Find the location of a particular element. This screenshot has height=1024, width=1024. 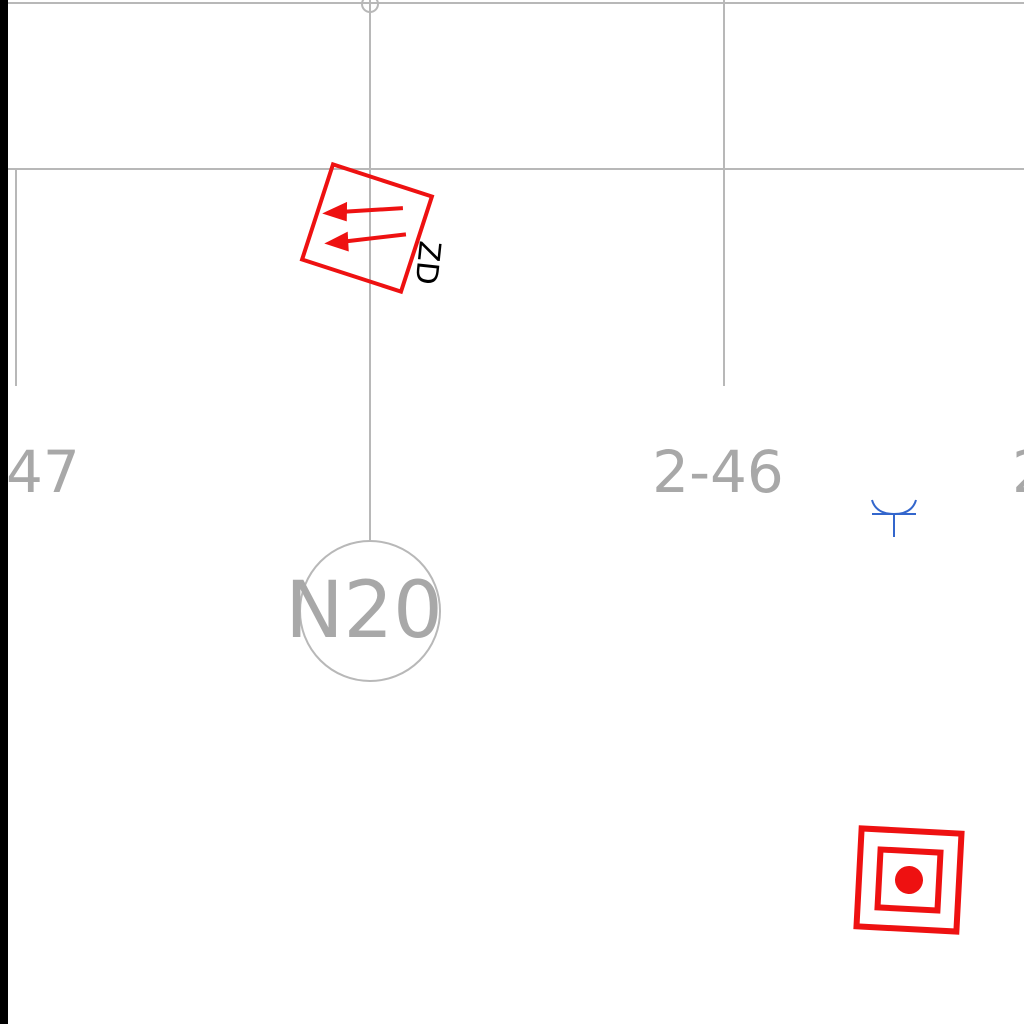

grid-bubble-n20: N20 is located at coordinates (364, 611).